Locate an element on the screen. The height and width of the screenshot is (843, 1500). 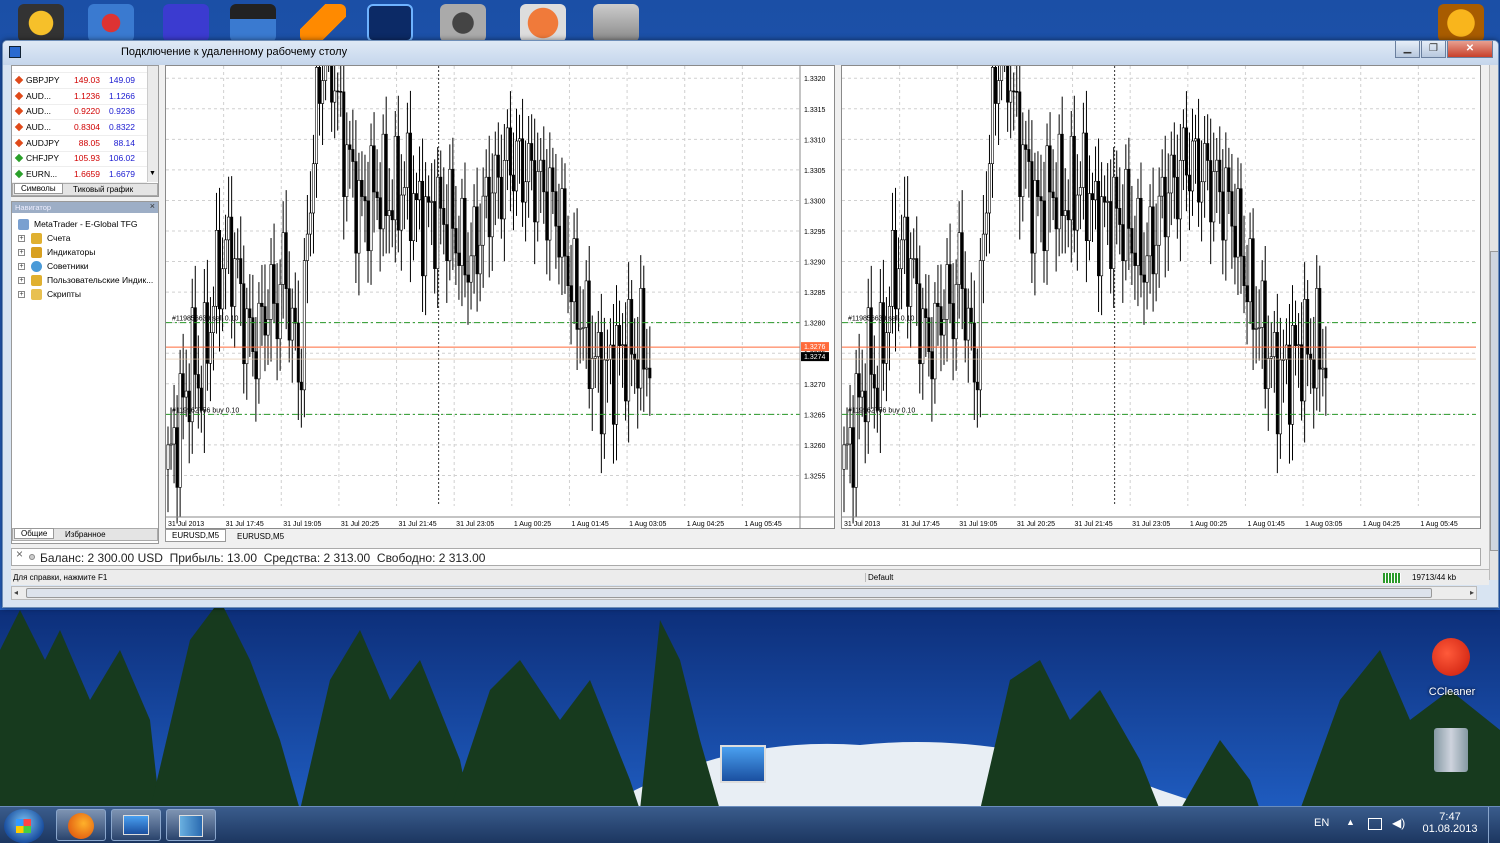
taskbar-firefox is located at coordinates (81, 825).